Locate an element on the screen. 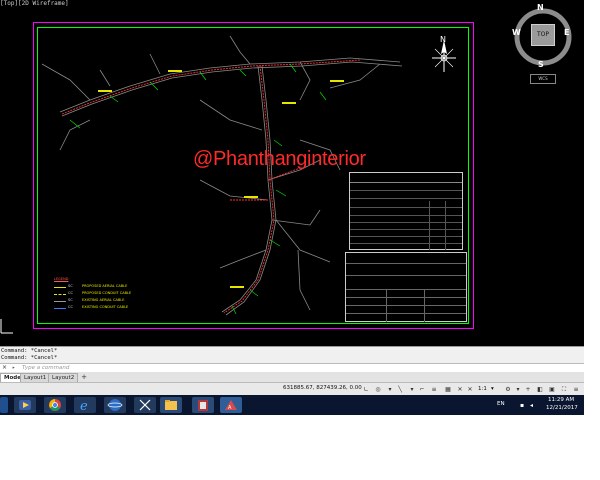 The height and width of the screenshot is (480, 600). plus-icon: + is located at coordinates (528, 389).